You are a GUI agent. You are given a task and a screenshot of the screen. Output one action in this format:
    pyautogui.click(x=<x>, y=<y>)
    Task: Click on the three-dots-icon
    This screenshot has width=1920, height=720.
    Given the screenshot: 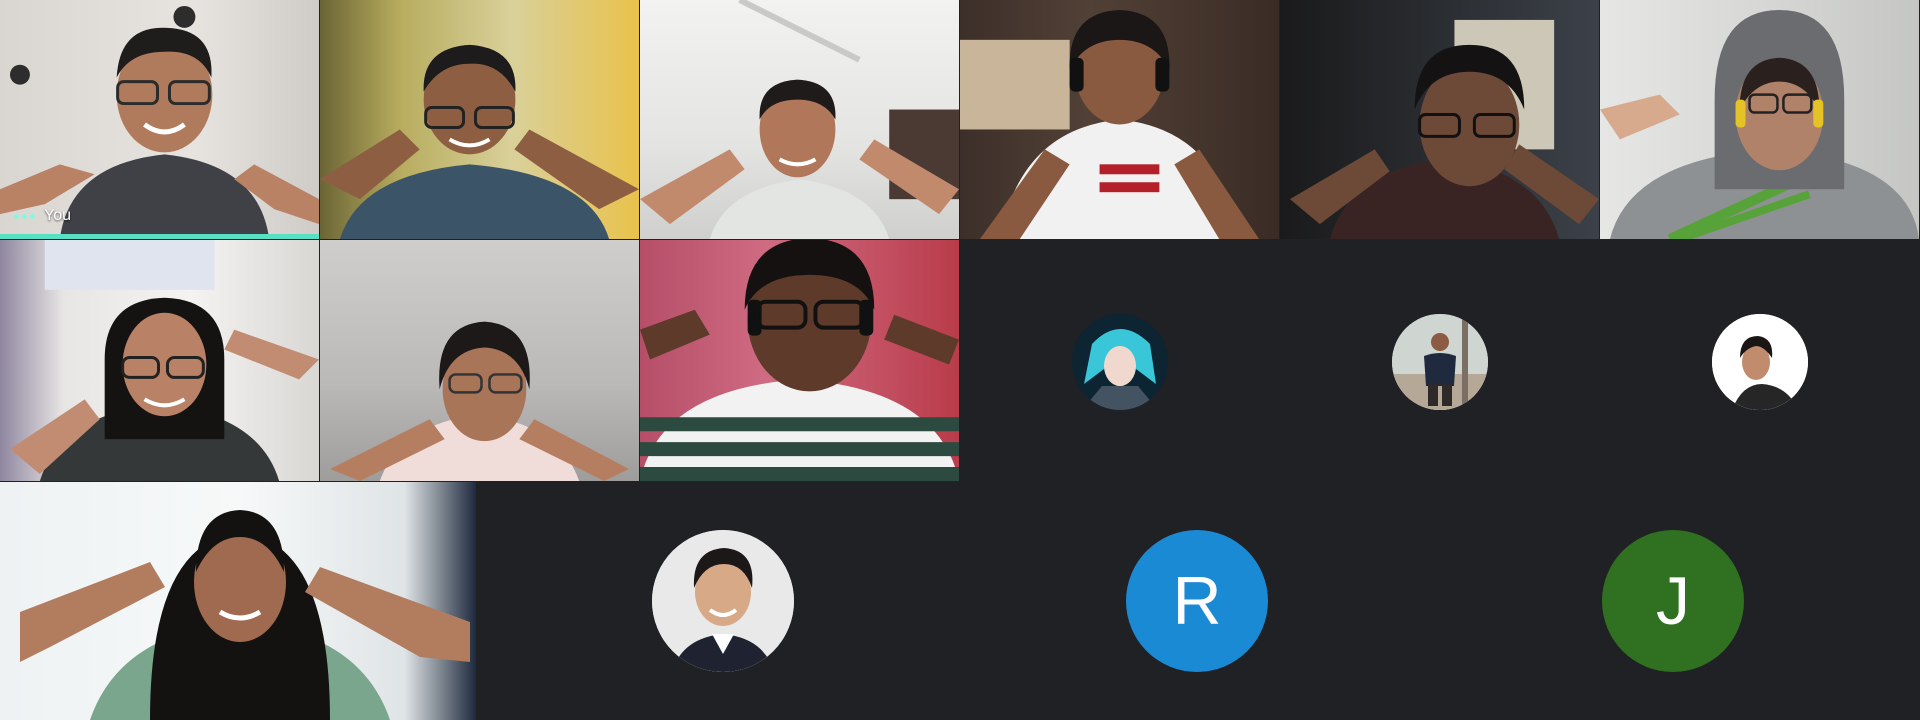 What is the action you would take?
    pyautogui.click(x=24, y=216)
    